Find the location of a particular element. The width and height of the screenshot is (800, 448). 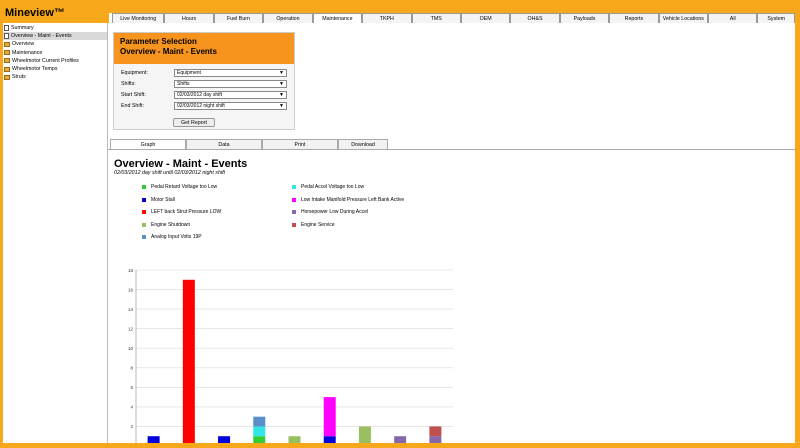

view-tabs: Graph Data Print Download is located at coordinates (249, 144).